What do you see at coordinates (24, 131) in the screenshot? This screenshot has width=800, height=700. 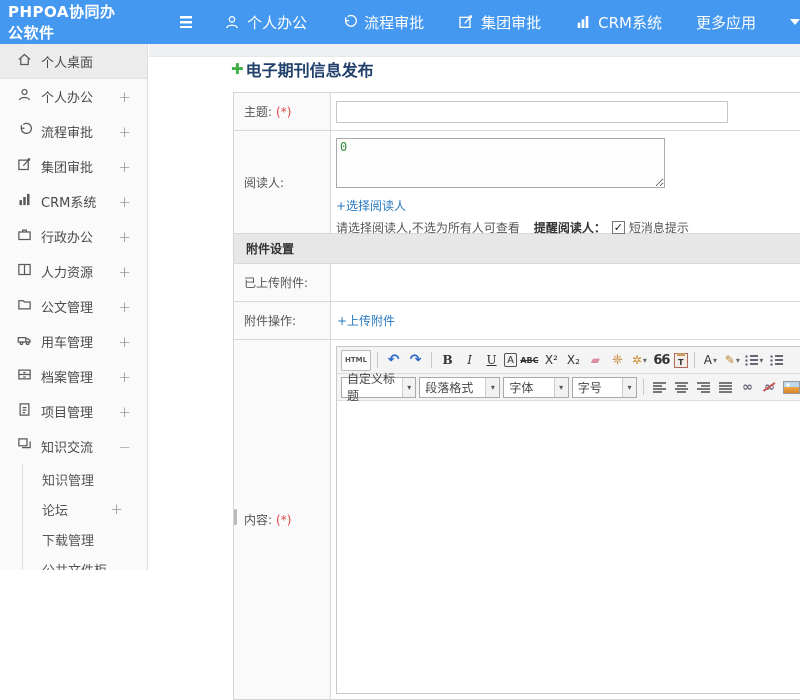 I see `workflow-icon` at bounding box center [24, 131].